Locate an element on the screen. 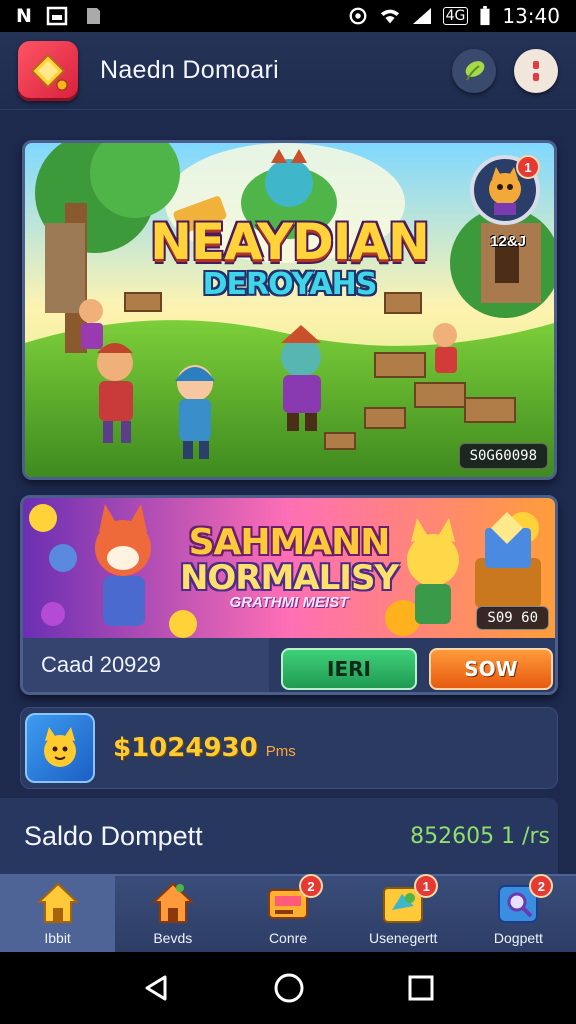  primary-action-button: IERI is located at coordinates (349, 669).